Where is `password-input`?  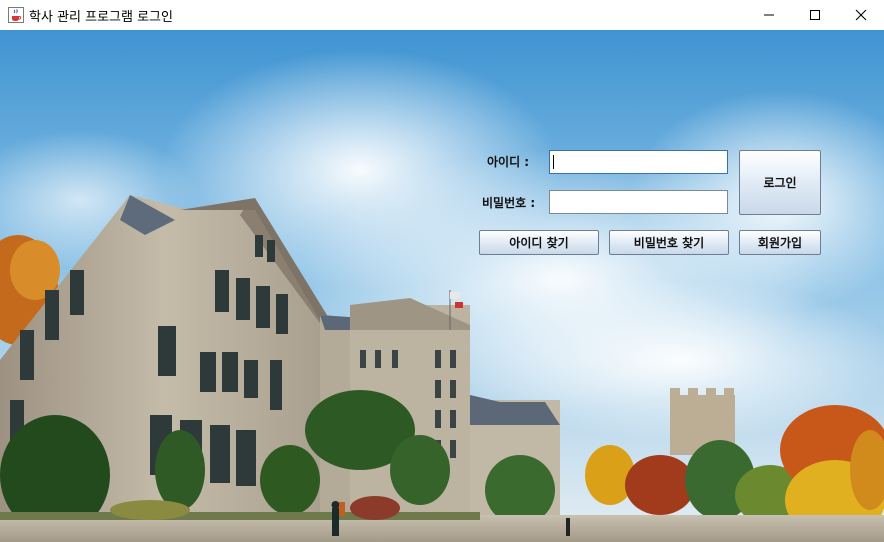 password-input is located at coordinates (638, 202).